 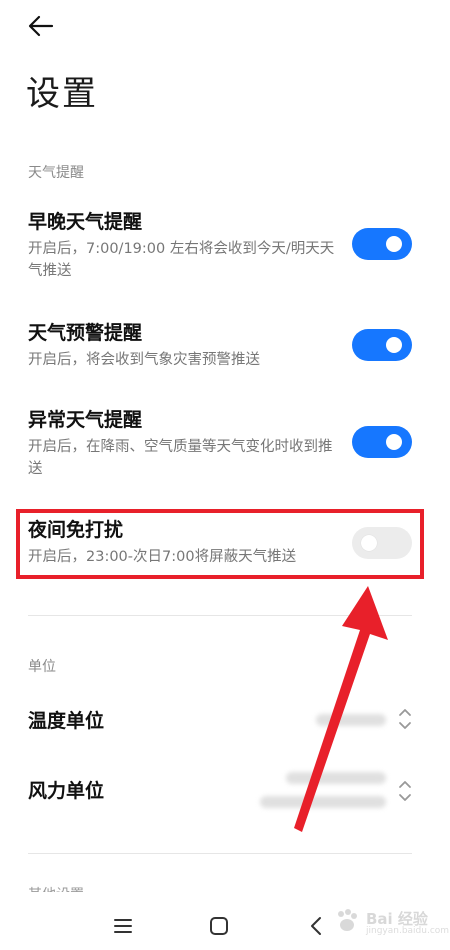 What do you see at coordinates (181, 260) in the screenshot?
I see `setting-description: 开启后，7:00/19:00 左右将会收到今天/明天天气推送` at bounding box center [181, 260].